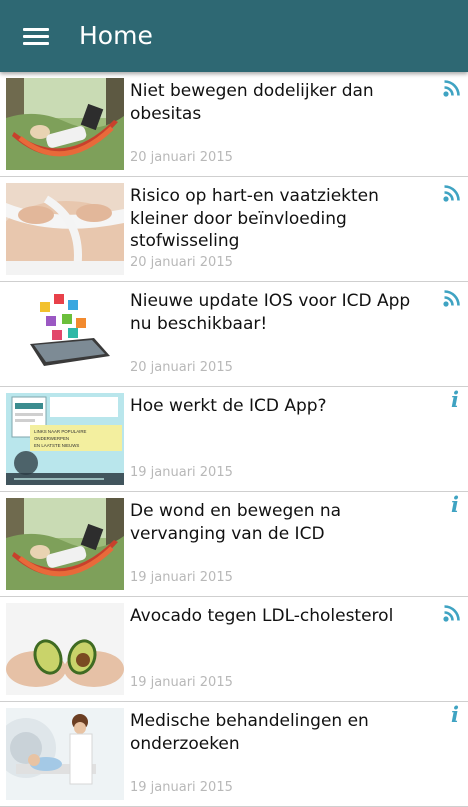 The width and height of the screenshot is (468, 807). I want to click on video-text-line-1: LINKS NAAR POPULAIRE, so click(60, 431).